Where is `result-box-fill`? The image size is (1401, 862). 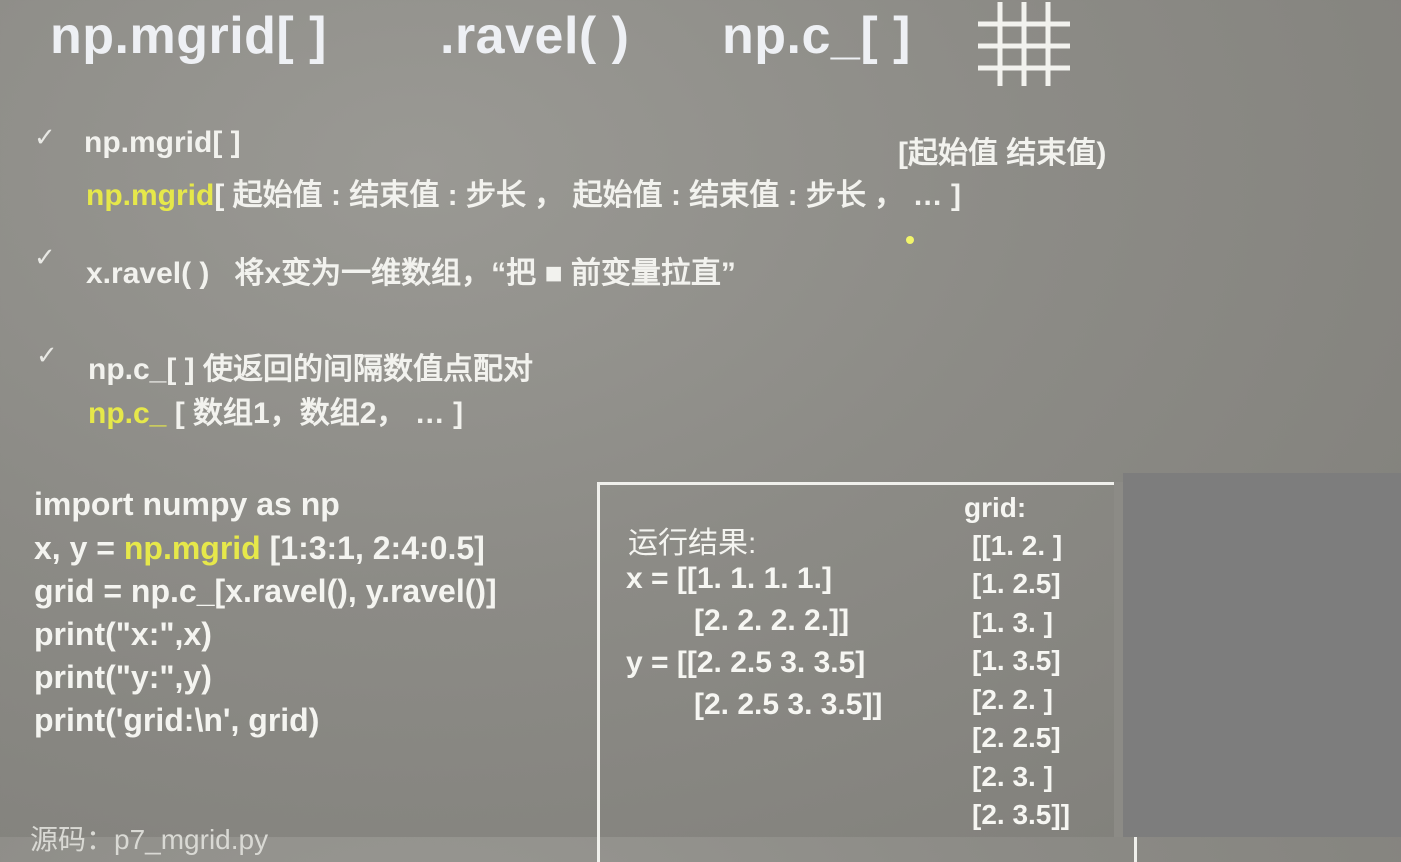
result-box-fill is located at coordinates (1118, 659).